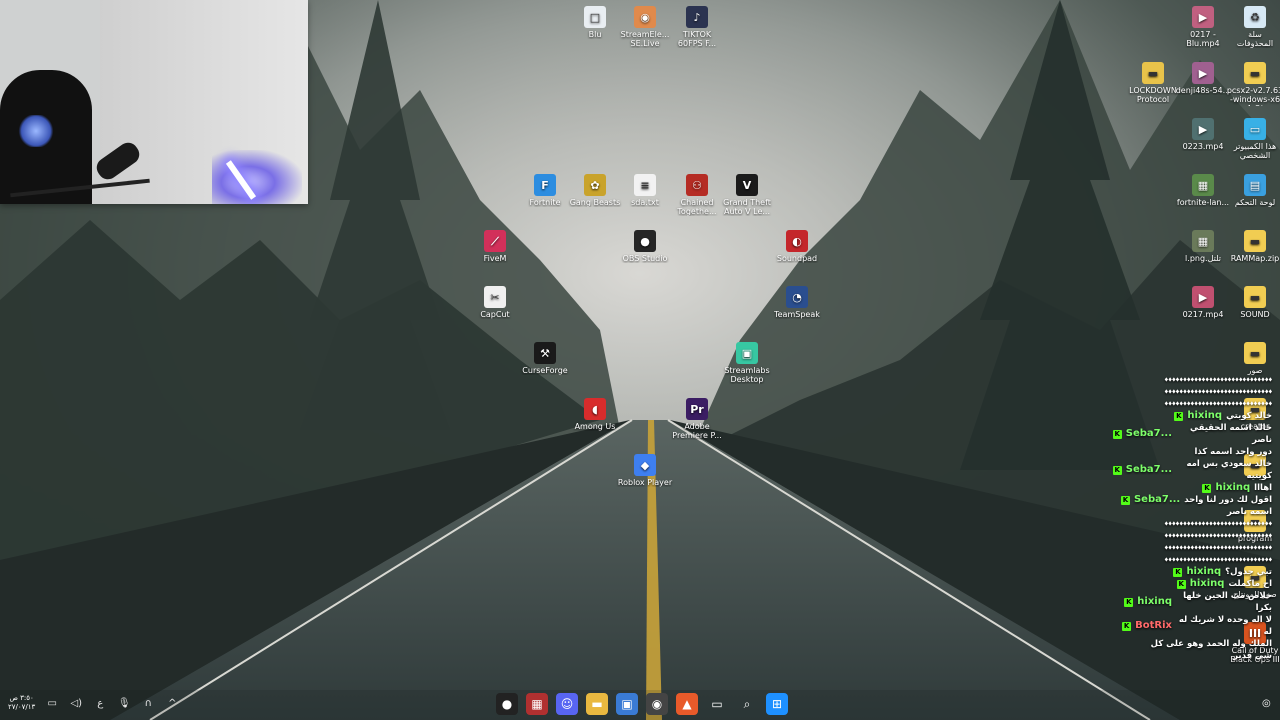 The height and width of the screenshot is (720, 1280). What do you see at coordinates (747, 363) in the screenshot?
I see `desktop-icon-streamlabs: ▣ Streamlabs Desktop` at bounding box center [747, 363].